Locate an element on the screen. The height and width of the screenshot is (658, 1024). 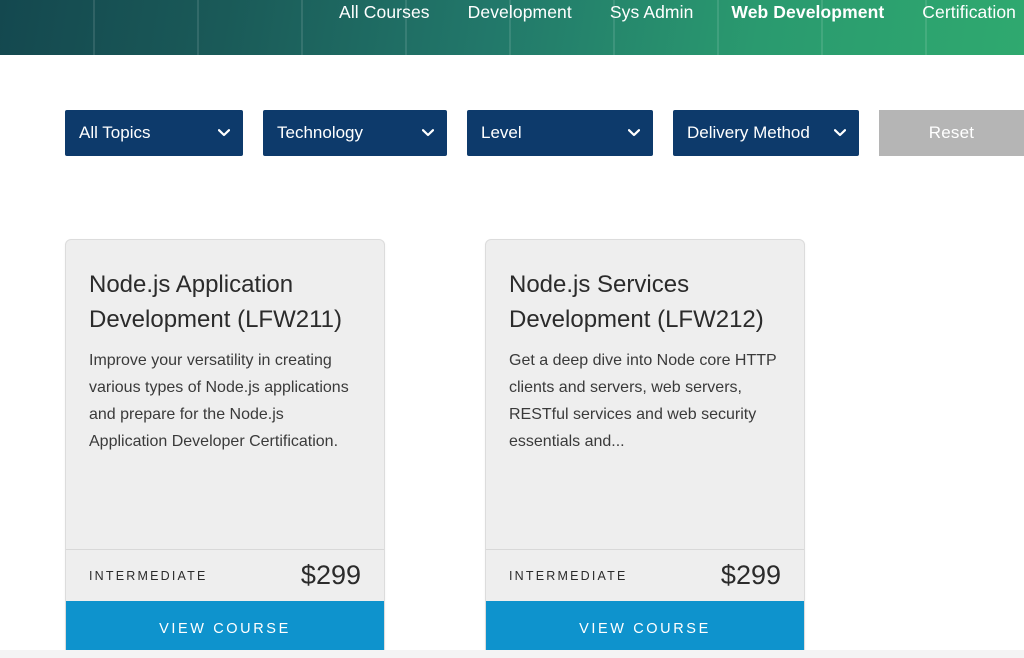
topic-filter-select: All Topics is located at coordinates (154, 133).